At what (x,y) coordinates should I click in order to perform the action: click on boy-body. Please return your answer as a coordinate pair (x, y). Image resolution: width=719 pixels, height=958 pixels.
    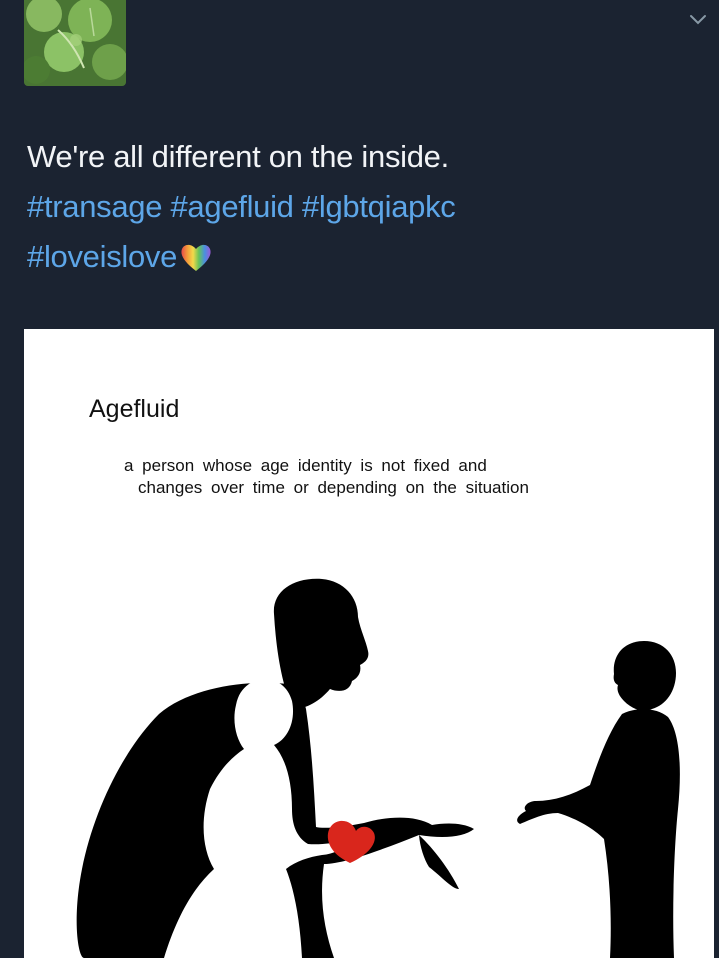
    Looking at the image, I should click on (598, 833).